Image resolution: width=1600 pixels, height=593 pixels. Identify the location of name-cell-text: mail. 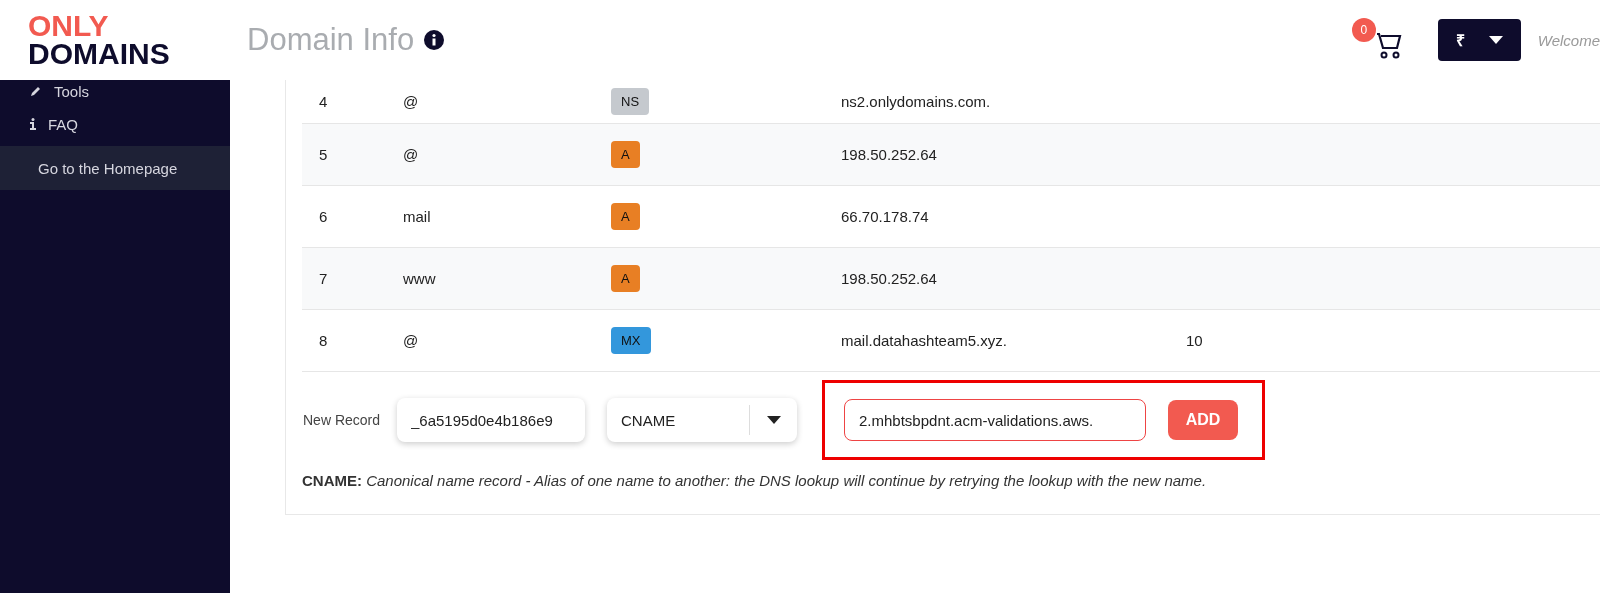
(417, 216).